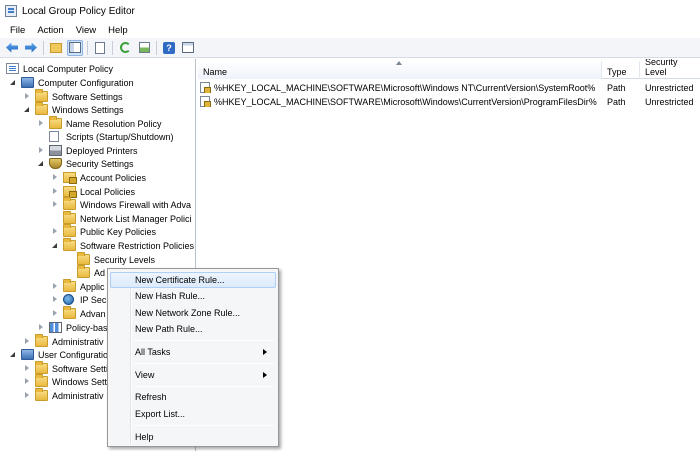  I want to click on tree-item-administrative-templates: Administrativ, so click(63, 341).